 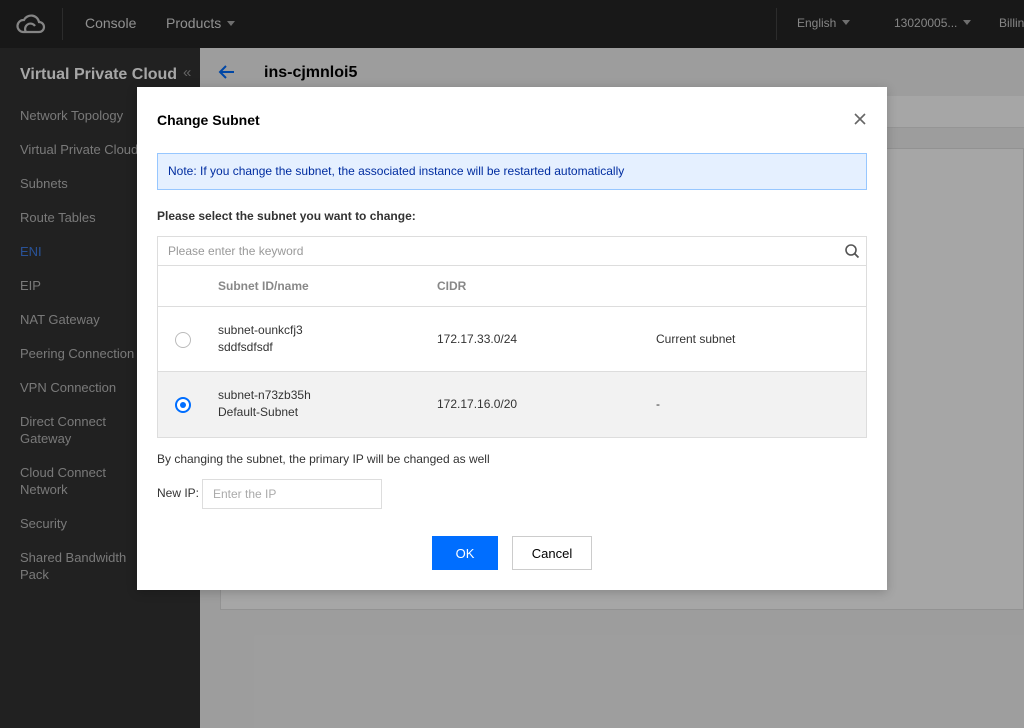 I want to click on subnet-id-cell: subnet-n73zb35h Default-Subnet, so click(x=264, y=404).